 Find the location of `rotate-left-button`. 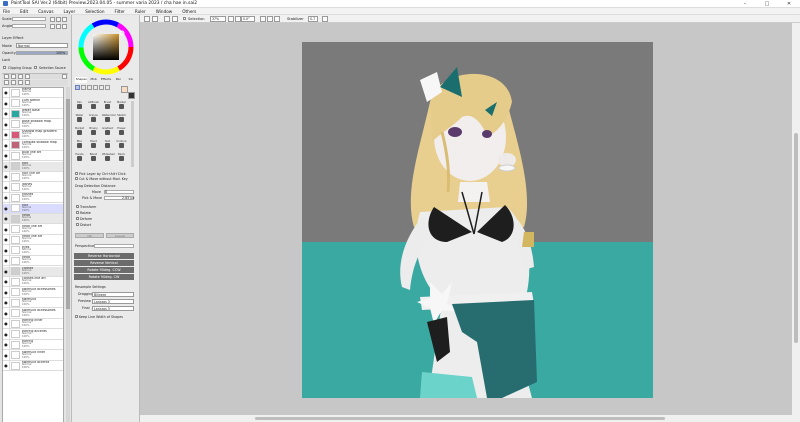

rotate-left-button is located at coordinates (52, 26).